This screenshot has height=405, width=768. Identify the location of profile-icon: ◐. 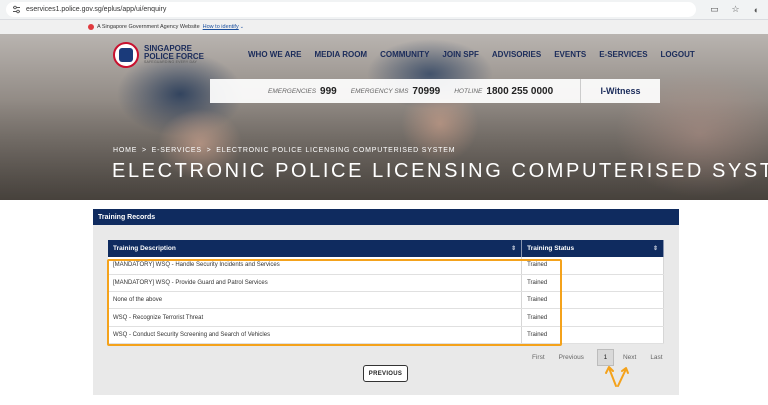
(756, 9).